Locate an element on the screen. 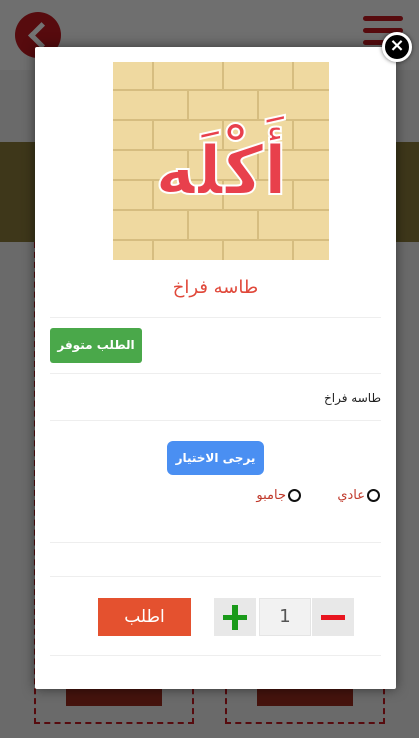  choose-option-button: يرجى الاختيار is located at coordinates (215, 458).